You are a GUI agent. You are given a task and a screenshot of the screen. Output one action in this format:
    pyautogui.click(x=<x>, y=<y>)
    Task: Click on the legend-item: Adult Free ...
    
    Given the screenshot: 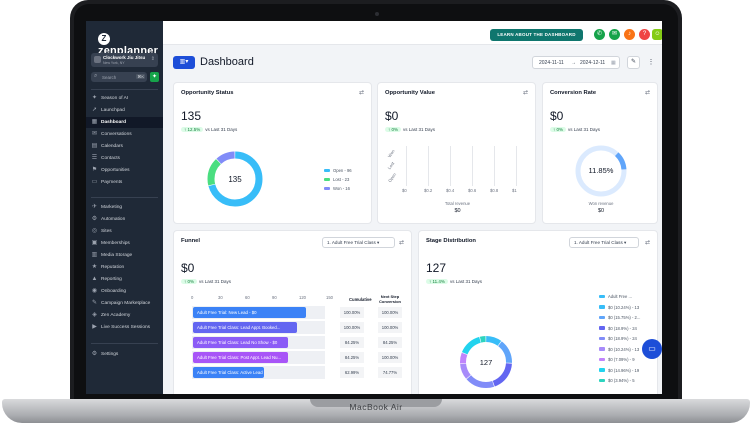 What is the action you would take?
    pyautogui.click(x=615, y=296)
    